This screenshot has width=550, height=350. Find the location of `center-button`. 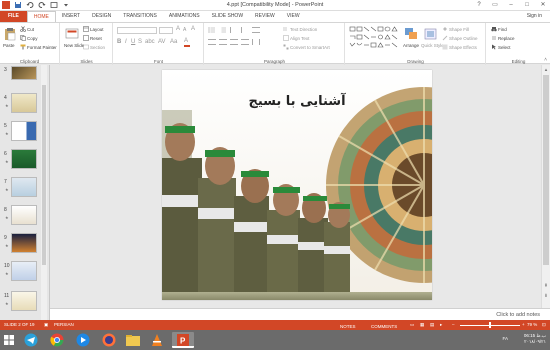

center-button is located at coordinates (223, 42).